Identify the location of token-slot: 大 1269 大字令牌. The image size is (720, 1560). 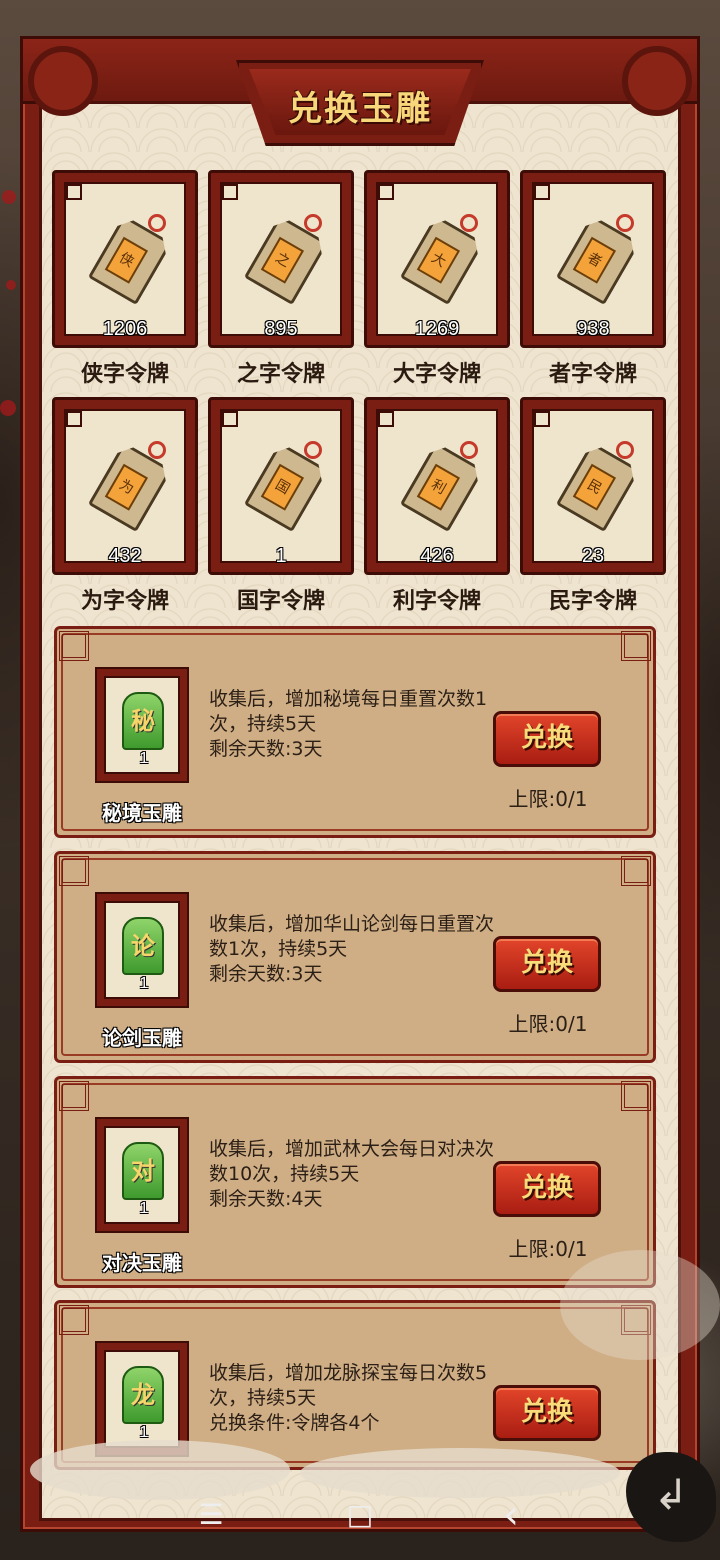
(437, 278).